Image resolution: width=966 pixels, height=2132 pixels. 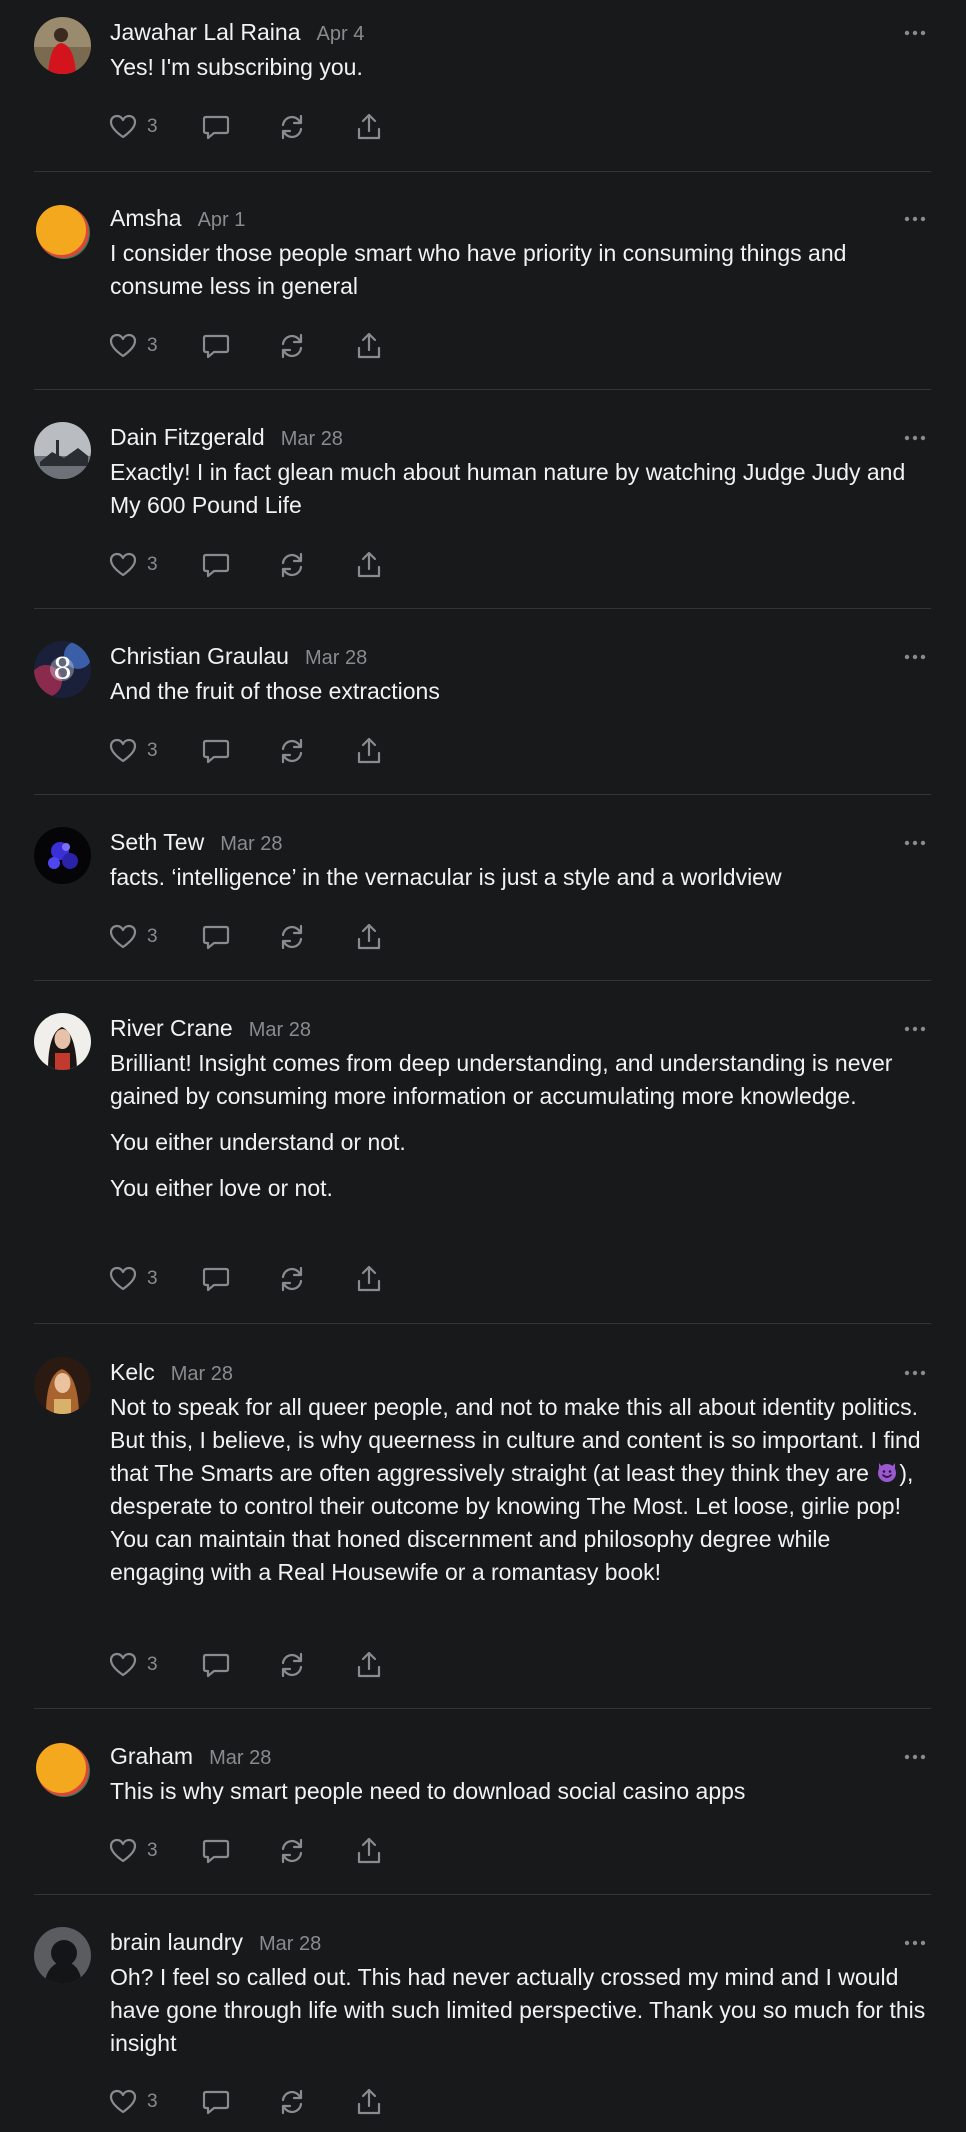 I want to click on author-name: River Crane, so click(x=171, y=1028).